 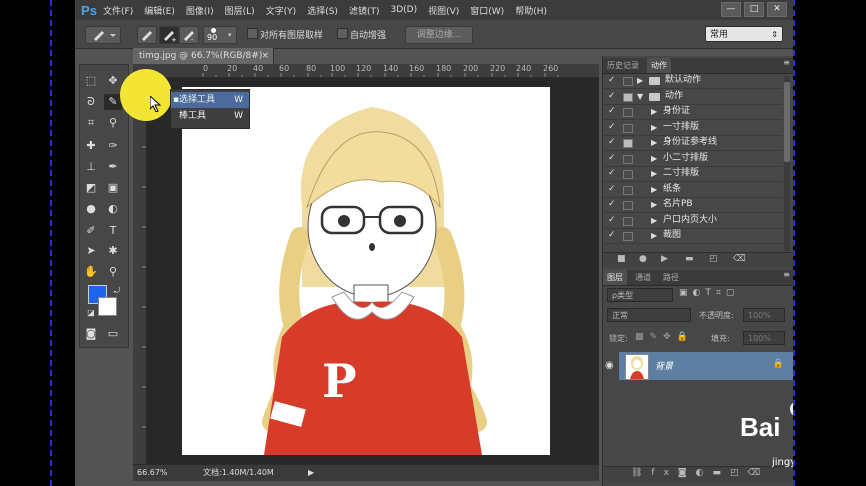 What do you see at coordinates (754, 9) in the screenshot?
I see `maximize-button: □` at bounding box center [754, 9].